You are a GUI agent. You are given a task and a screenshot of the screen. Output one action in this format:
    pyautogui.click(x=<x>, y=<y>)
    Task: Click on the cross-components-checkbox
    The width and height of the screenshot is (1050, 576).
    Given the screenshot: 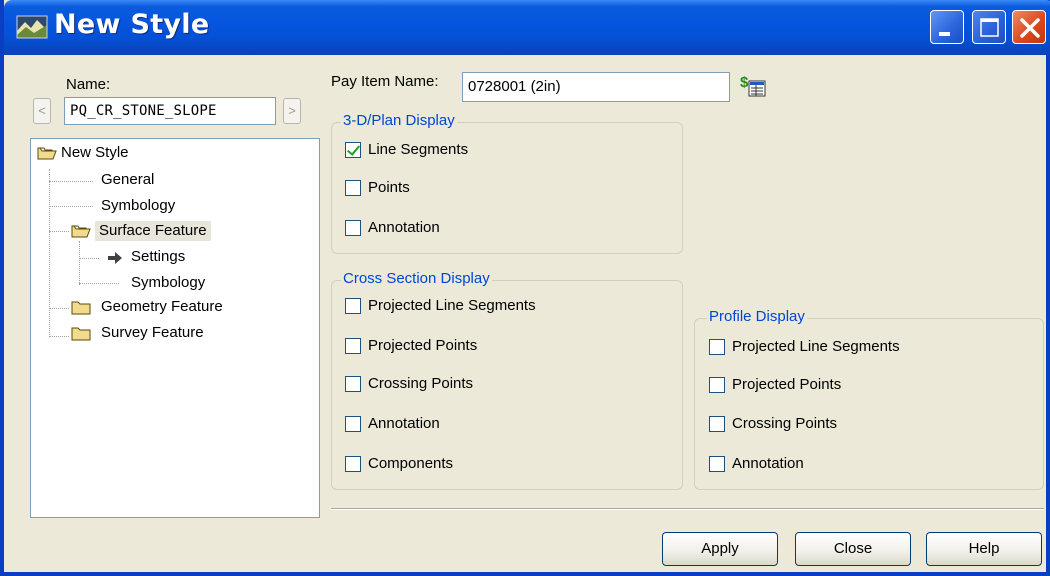 What is the action you would take?
    pyautogui.click(x=353, y=464)
    